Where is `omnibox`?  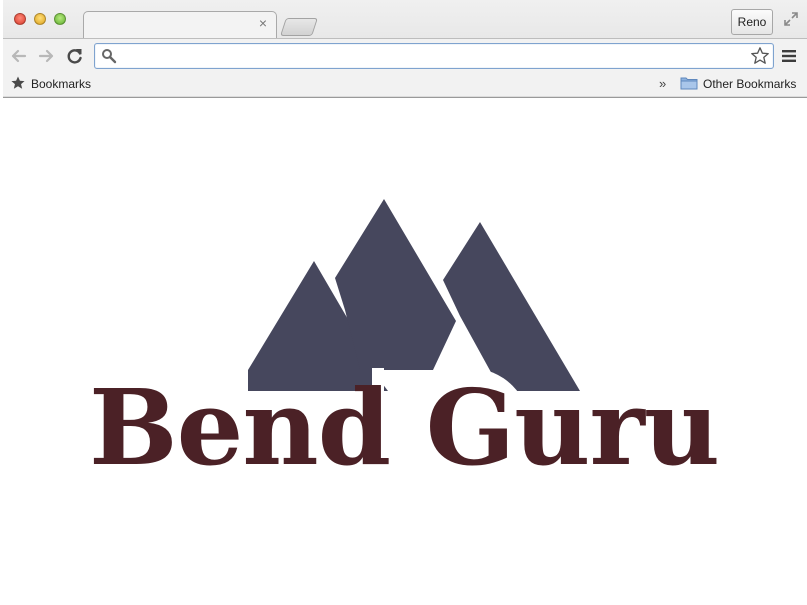
omnibox is located at coordinates (434, 56).